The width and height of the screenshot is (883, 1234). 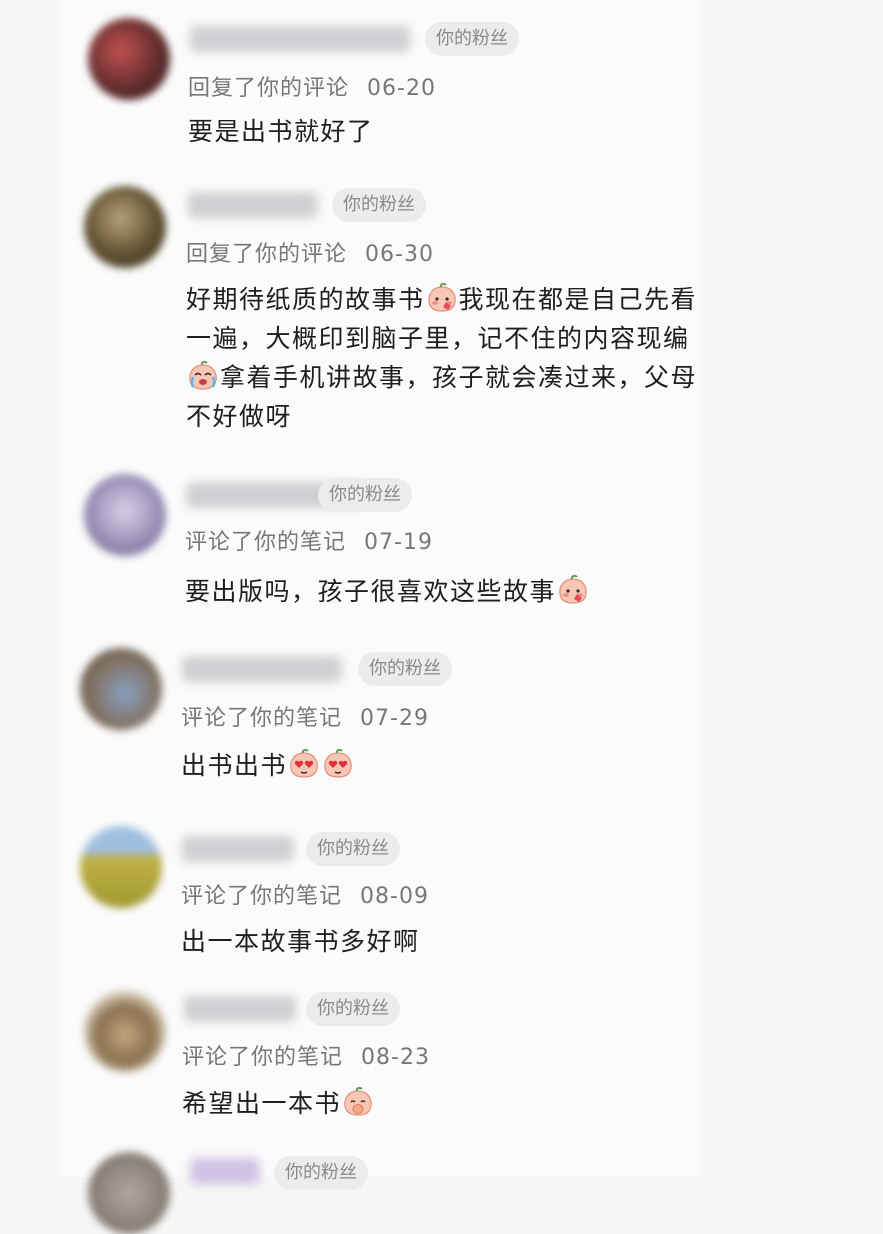 I want to click on activity-date: 07-29, so click(x=394, y=718).